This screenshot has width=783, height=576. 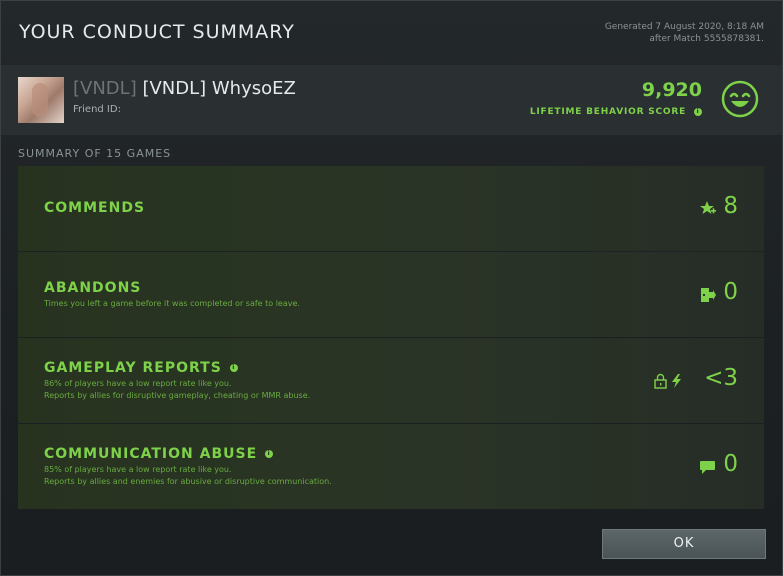 What do you see at coordinates (671, 90) in the screenshot?
I see `behavior-score: 9,920` at bounding box center [671, 90].